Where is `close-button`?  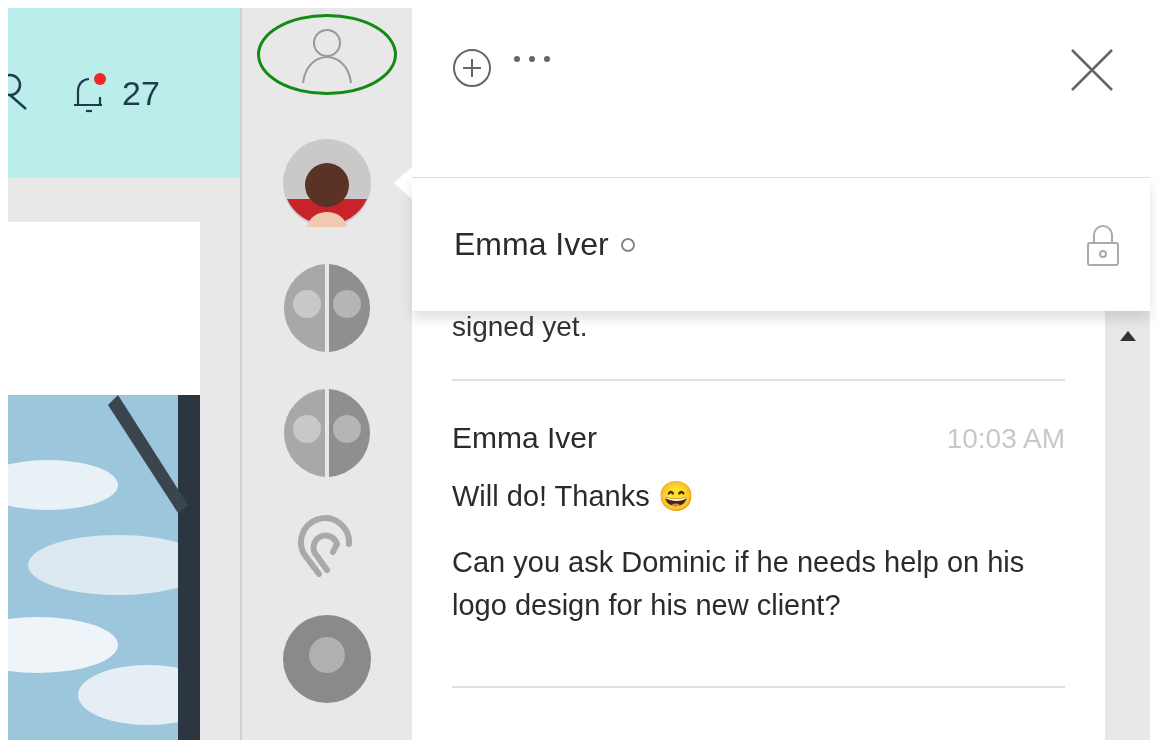
close-button is located at coordinates (1092, 70).